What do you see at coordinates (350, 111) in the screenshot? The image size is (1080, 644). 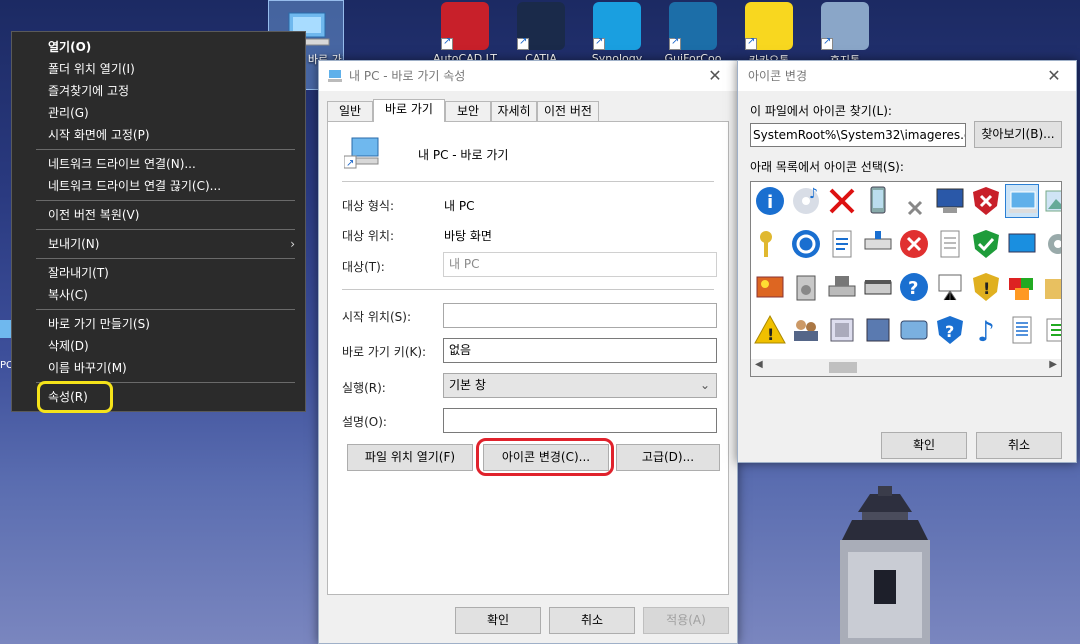 I see `tab-general: 일반` at bounding box center [350, 111].